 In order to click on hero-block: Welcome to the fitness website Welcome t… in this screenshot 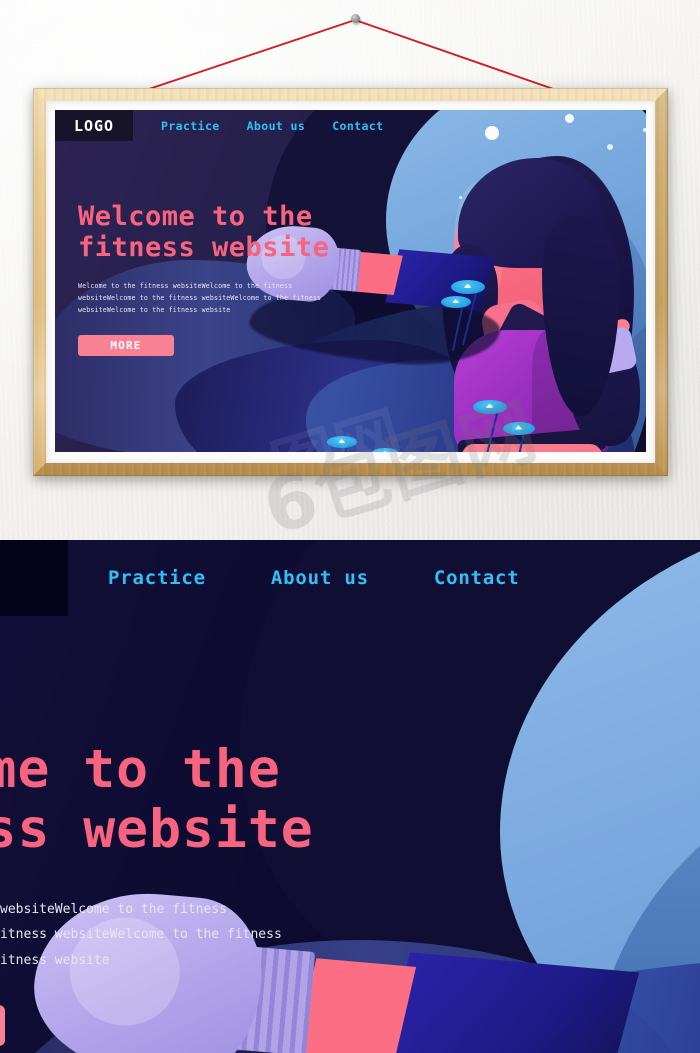, I will do `click(228, 278)`.